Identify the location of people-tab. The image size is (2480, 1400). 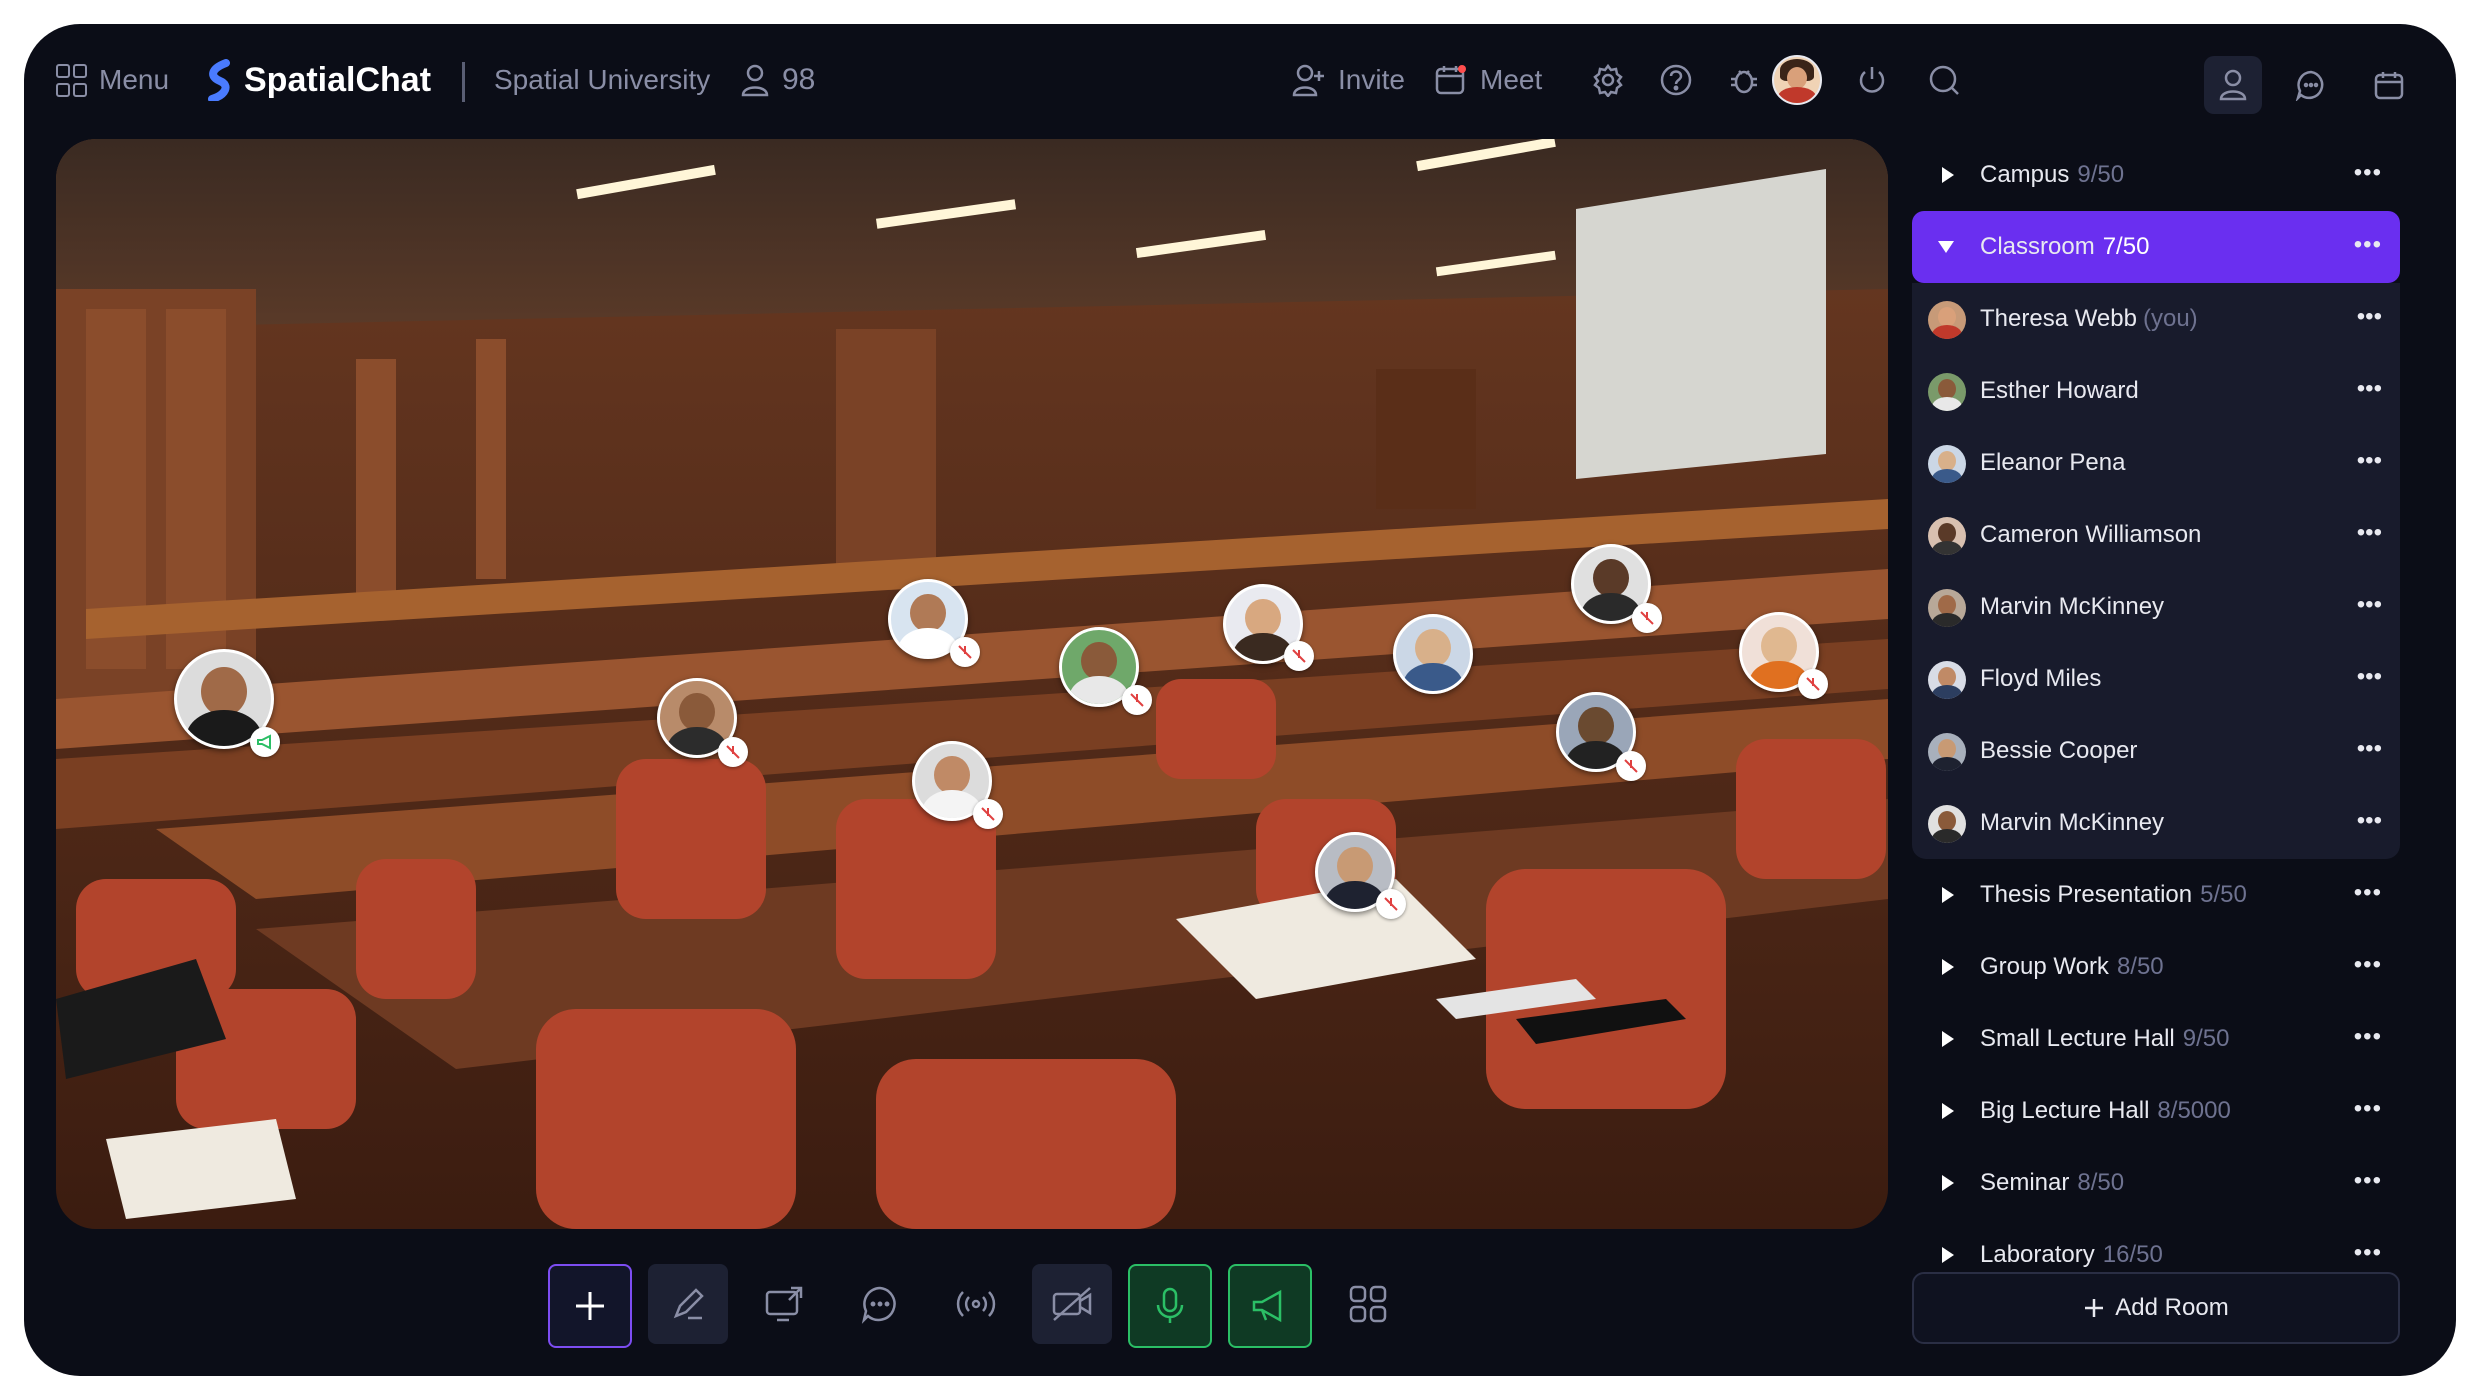
(2233, 85).